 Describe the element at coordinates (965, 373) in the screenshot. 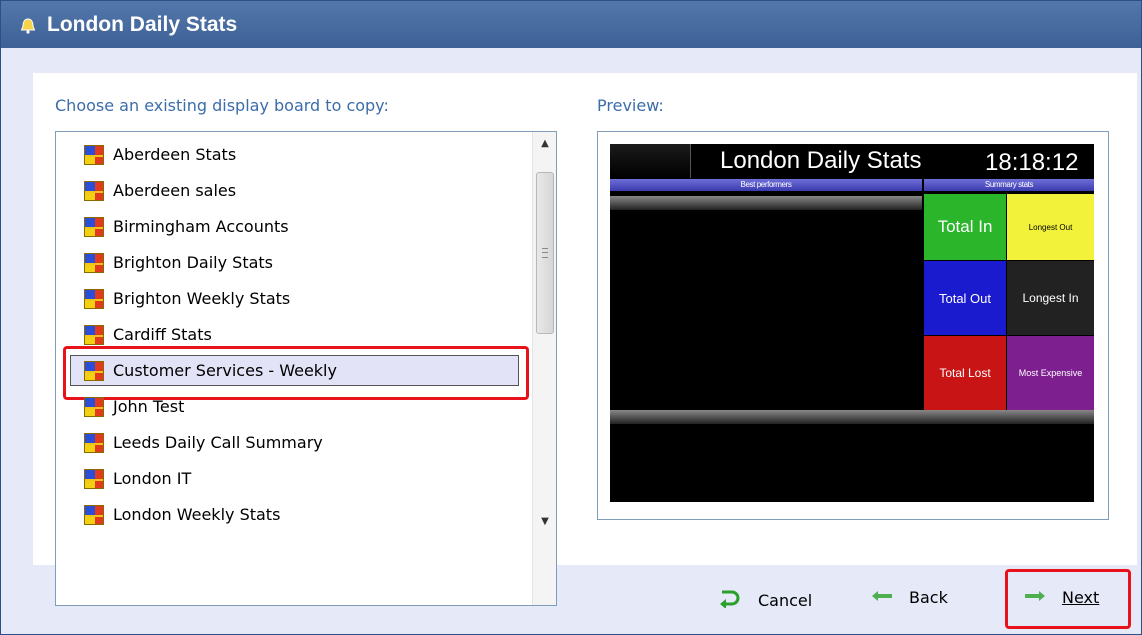

I see `tile-total-lost: Total Lost` at that location.